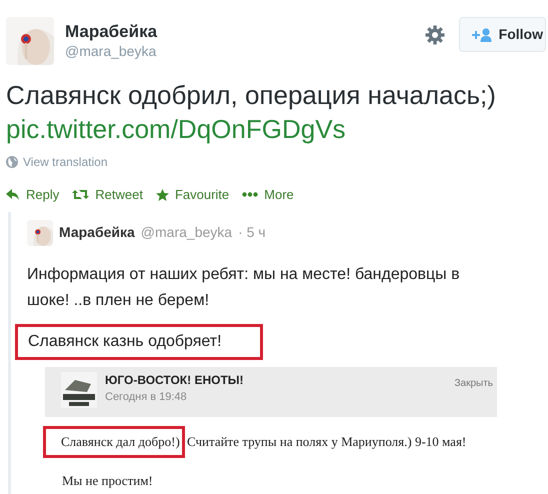  Describe the element at coordinates (326, 441) in the screenshot. I see `post-text: Считайте трупы на полях у Мариуполя.) 9-10 мая!` at that location.